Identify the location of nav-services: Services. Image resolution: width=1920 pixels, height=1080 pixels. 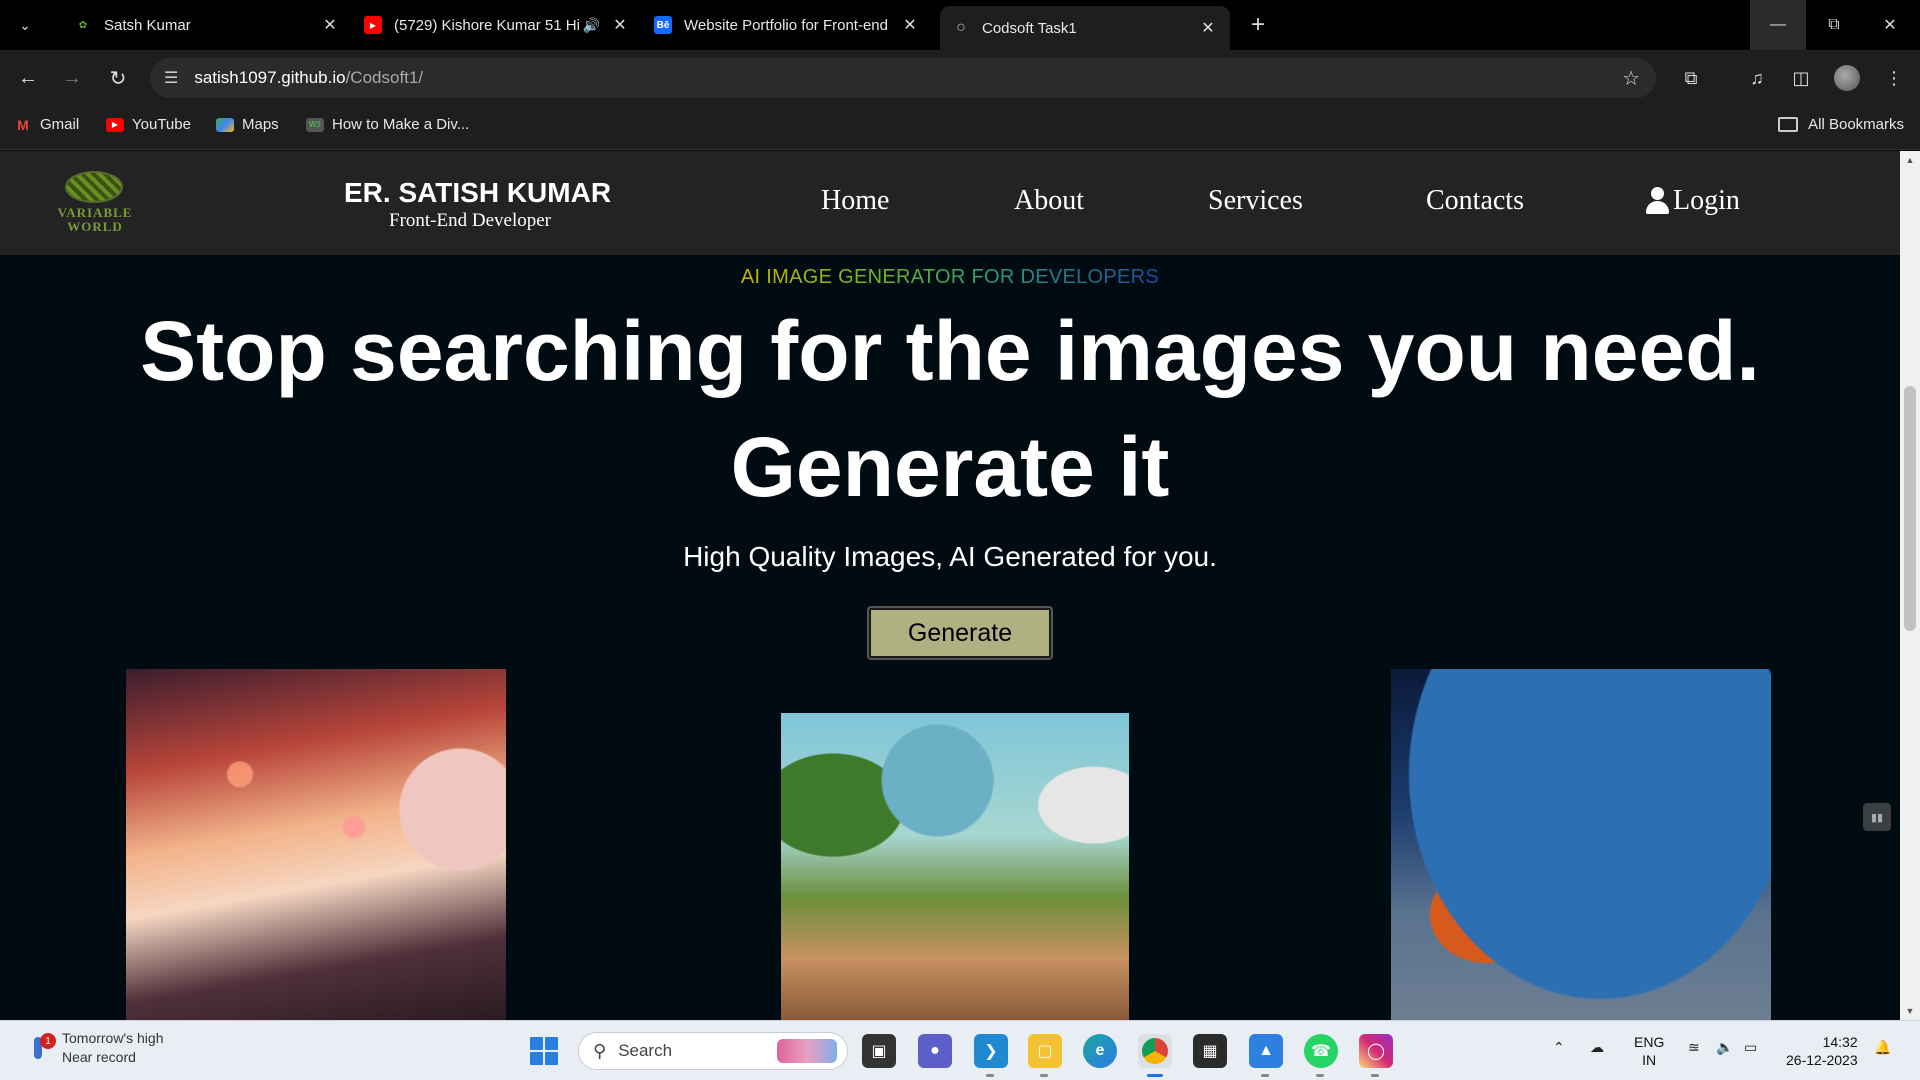
(1255, 201).